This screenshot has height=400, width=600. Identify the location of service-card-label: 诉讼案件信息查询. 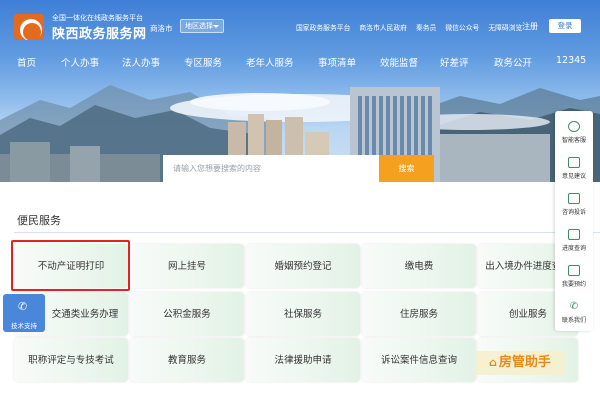
(418, 360).